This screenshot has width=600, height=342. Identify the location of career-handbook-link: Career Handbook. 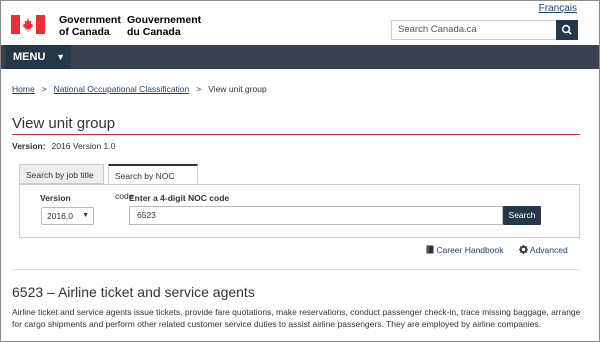
(464, 250).